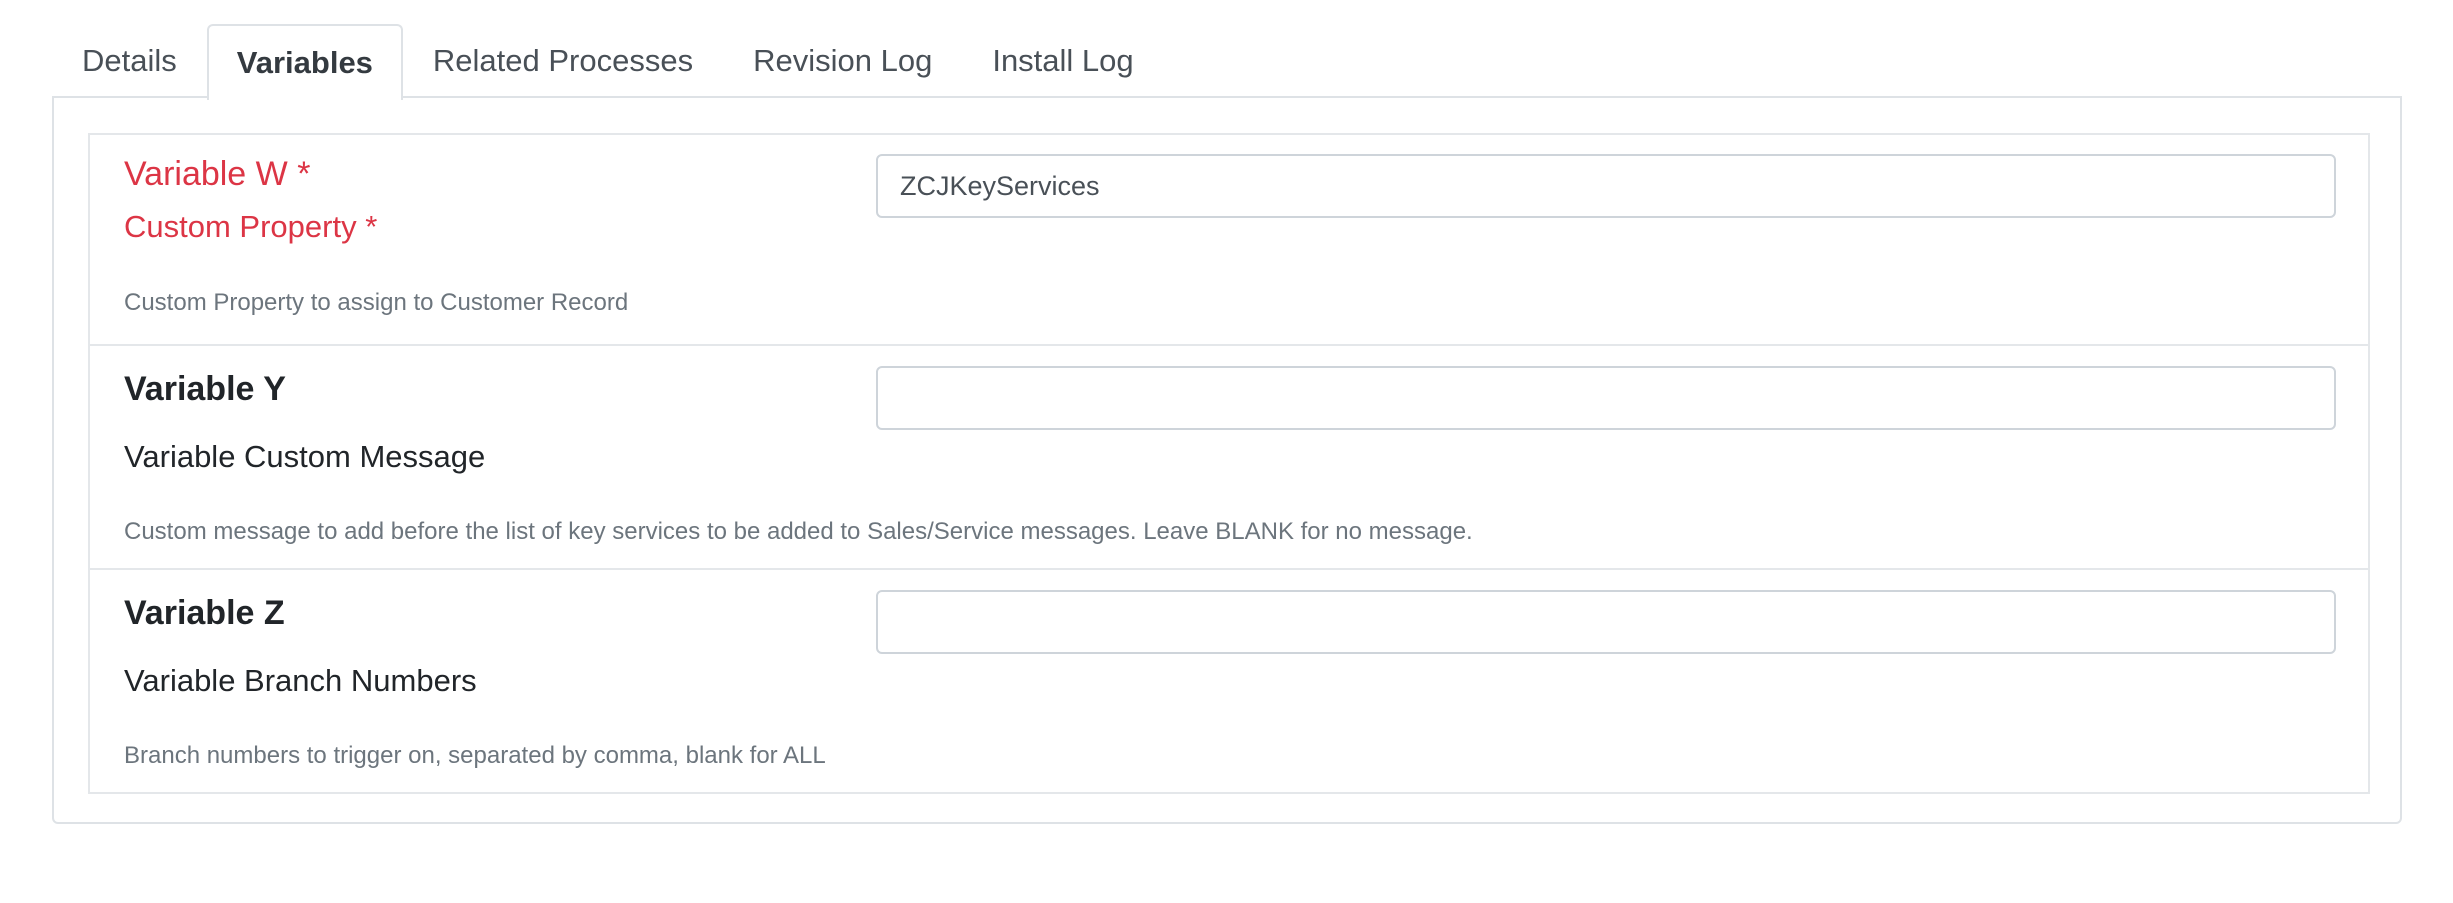  What do you see at coordinates (563, 60) in the screenshot?
I see `tab-related-processes: Related Processes` at bounding box center [563, 60].